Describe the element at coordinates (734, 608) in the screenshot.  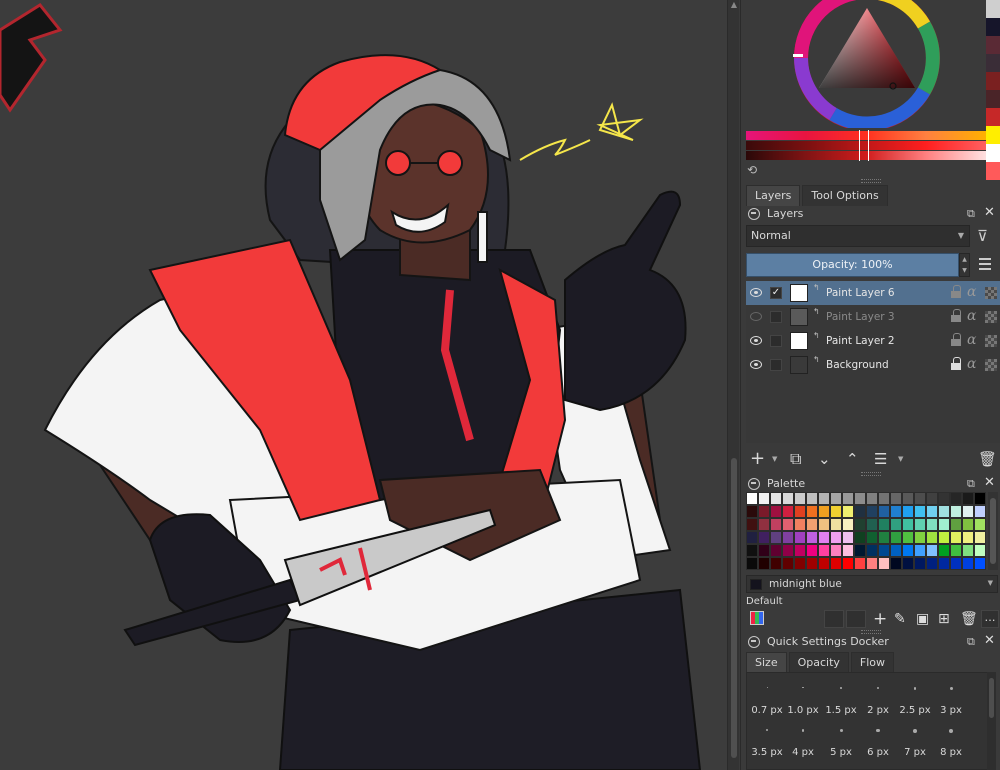
I see `scrollbar-thumb` at that location.